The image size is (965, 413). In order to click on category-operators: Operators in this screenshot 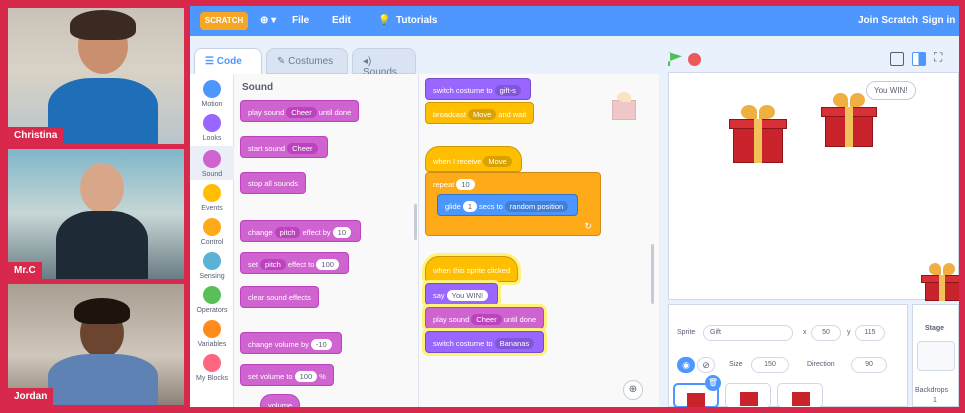, I will do `click(212, 300)`.